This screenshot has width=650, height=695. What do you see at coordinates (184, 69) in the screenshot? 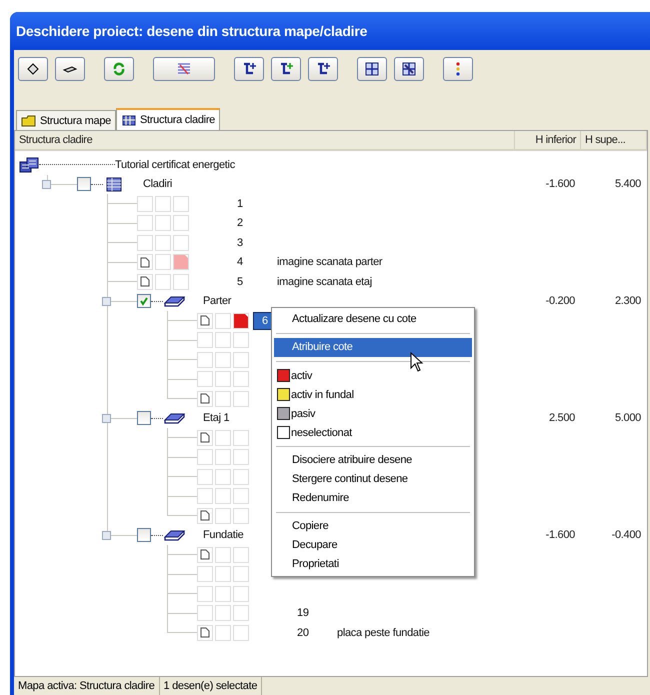
I see `lines-icon` at bounding box center [184, 69].